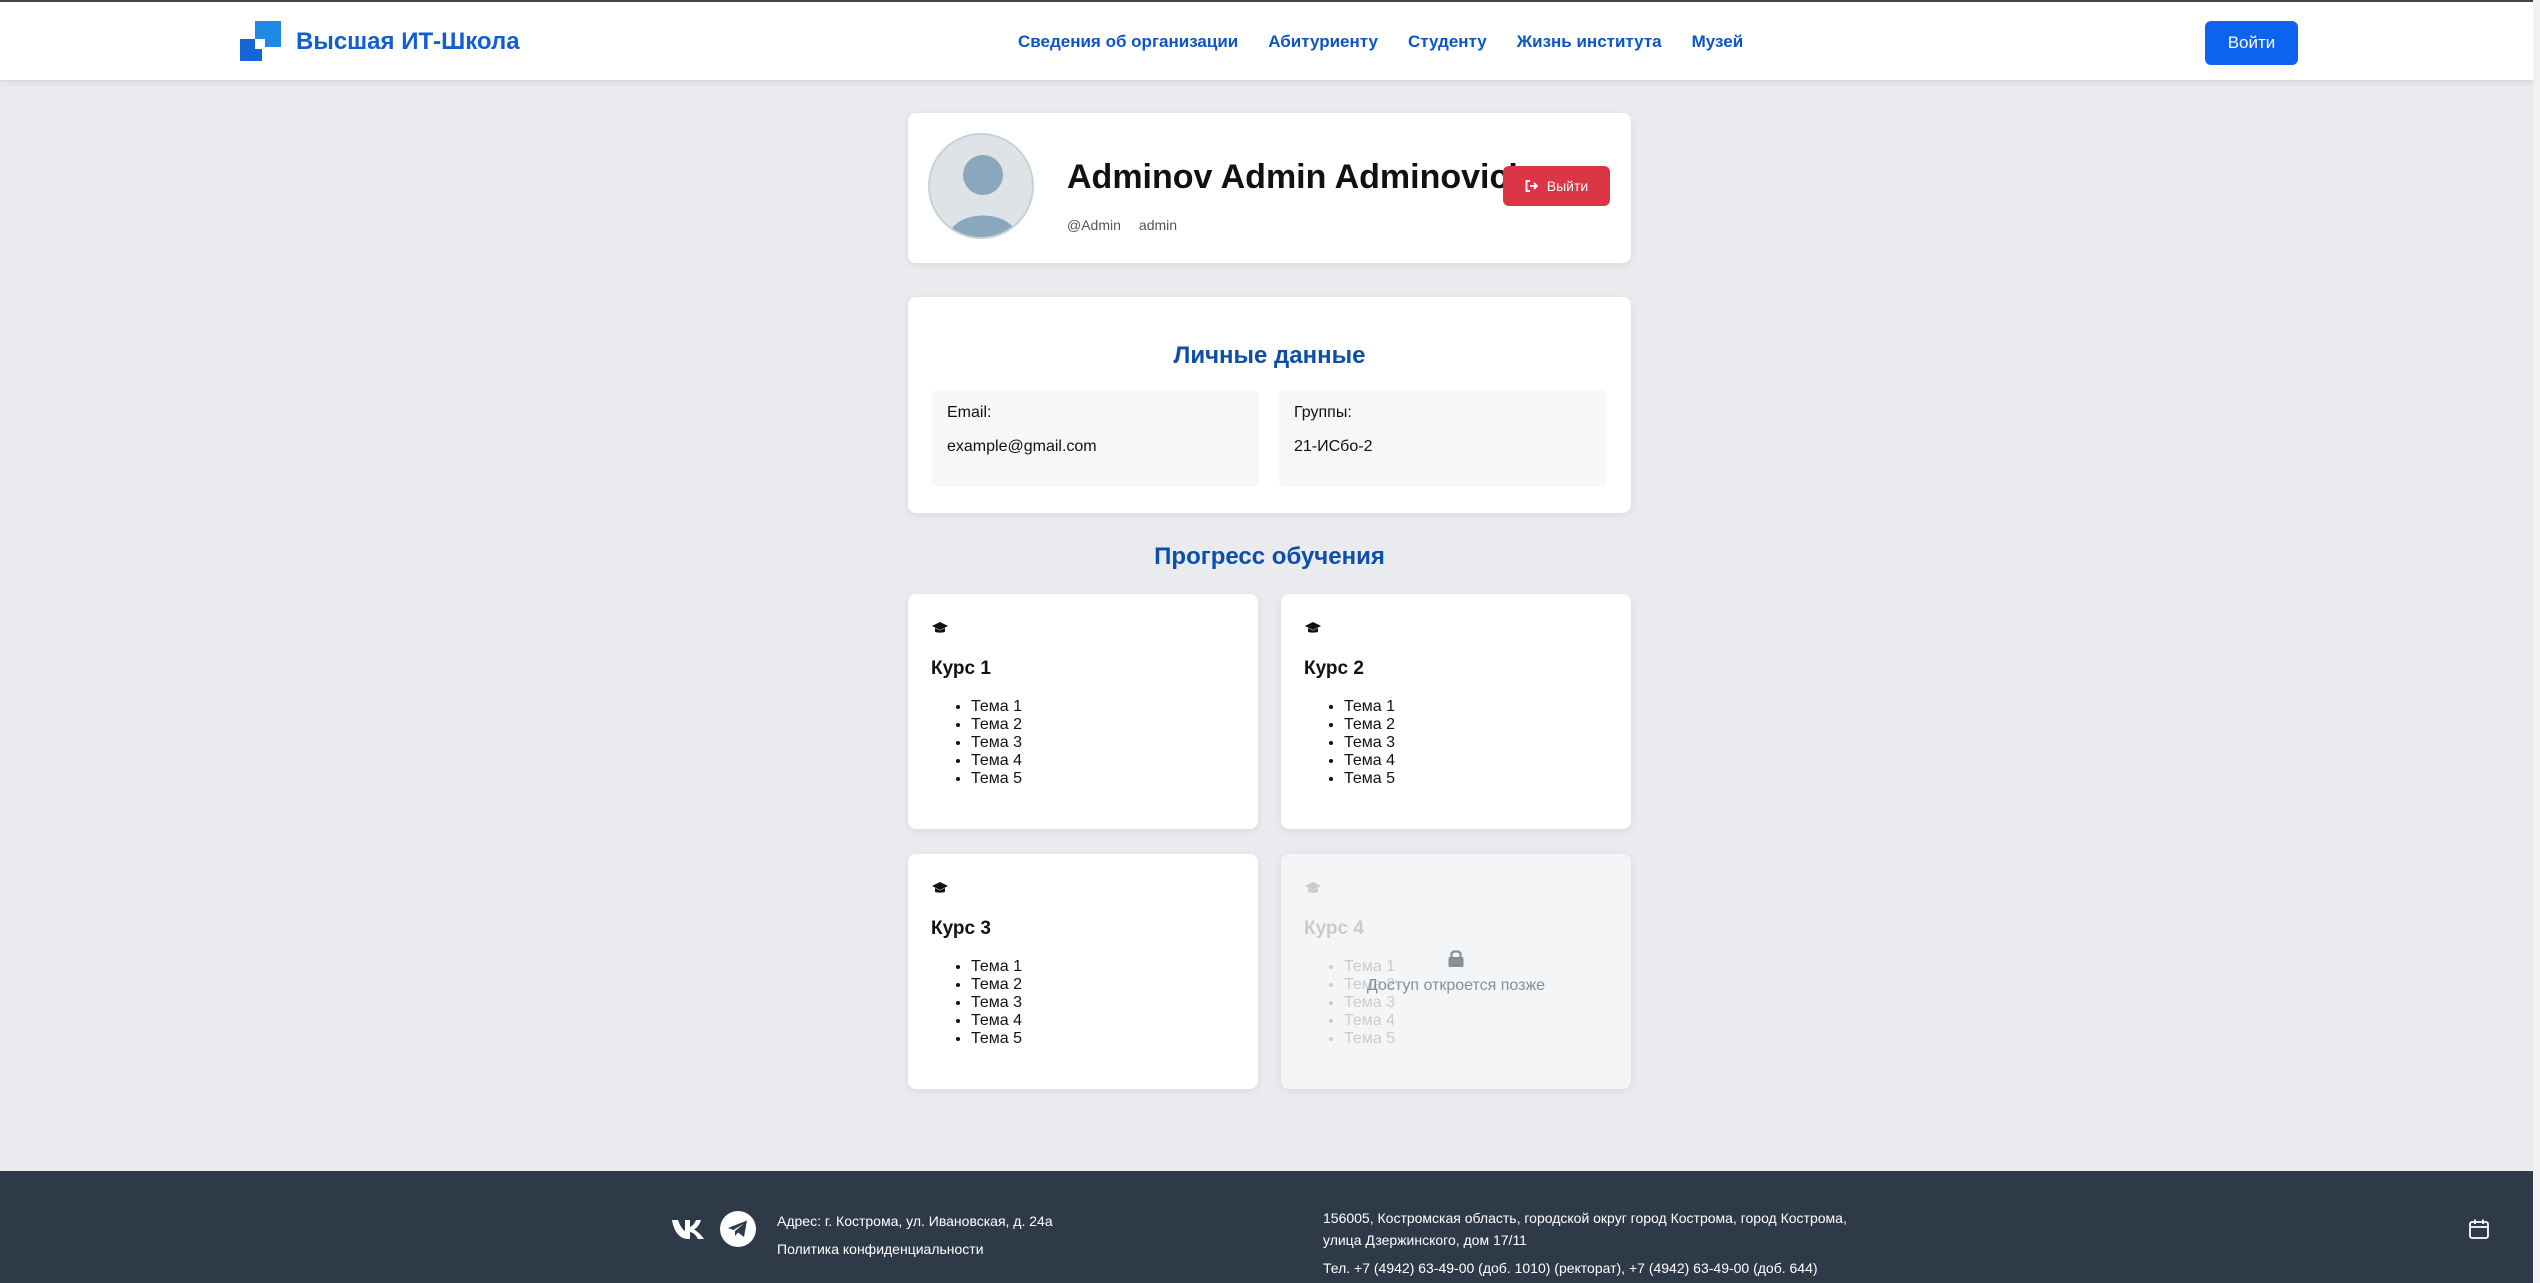 This screenshot has width=2540, height=1283. I want to click on profile-name: Adminov Admin Adminovich, so click(1298, 177).